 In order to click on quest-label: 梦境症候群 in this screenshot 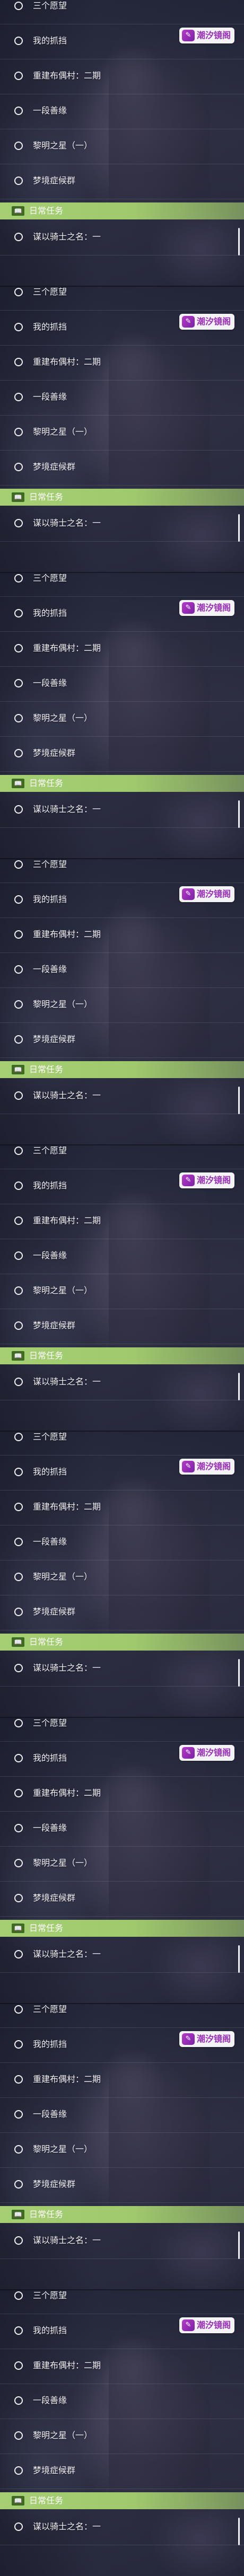, I will do `click(55, 467)`.